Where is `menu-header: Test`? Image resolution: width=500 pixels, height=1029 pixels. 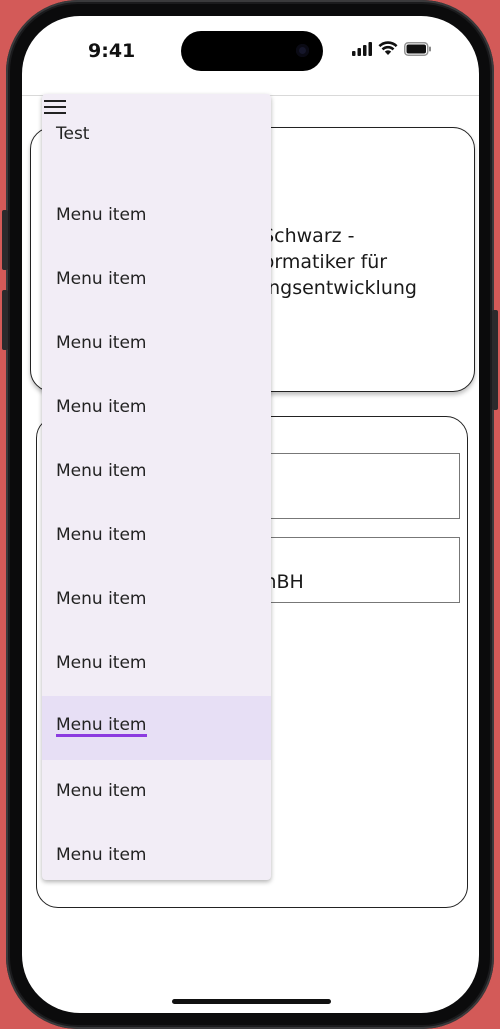 menu-header: Test is located at coordinates (73, 134).